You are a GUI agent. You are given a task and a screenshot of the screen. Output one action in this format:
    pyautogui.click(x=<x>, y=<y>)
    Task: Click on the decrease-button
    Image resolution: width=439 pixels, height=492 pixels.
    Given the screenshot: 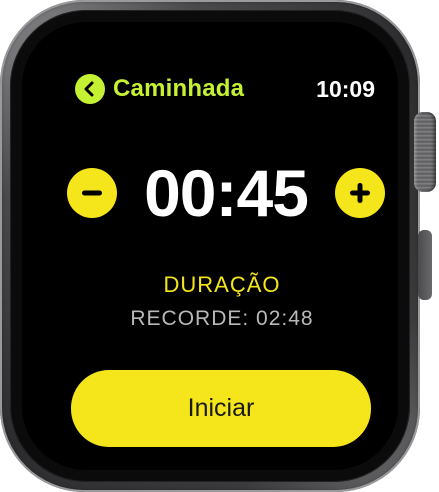 What is the action you would take?
    pyautogui.click(x=92, y=193)
    